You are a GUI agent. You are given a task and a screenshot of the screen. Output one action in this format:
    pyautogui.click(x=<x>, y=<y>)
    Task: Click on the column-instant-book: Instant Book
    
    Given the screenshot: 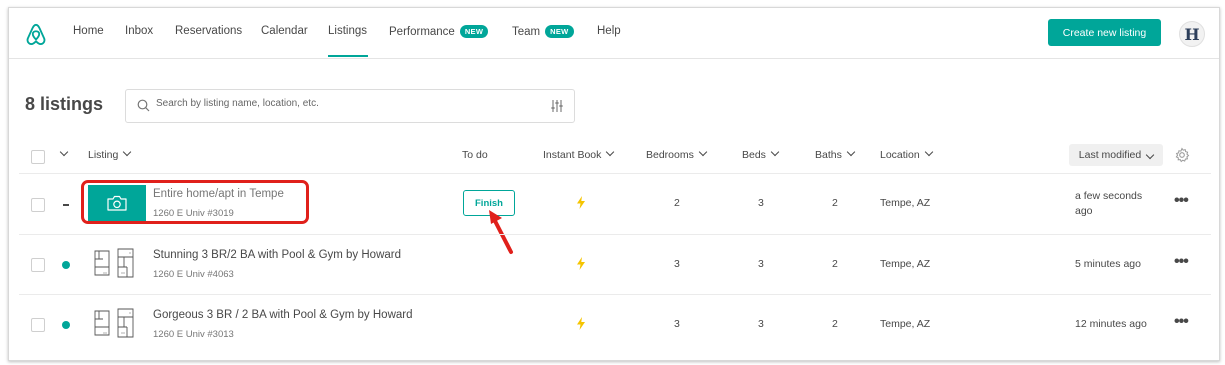 What is the action you would take?
    pyautogui.click(x=579, y=154)
    